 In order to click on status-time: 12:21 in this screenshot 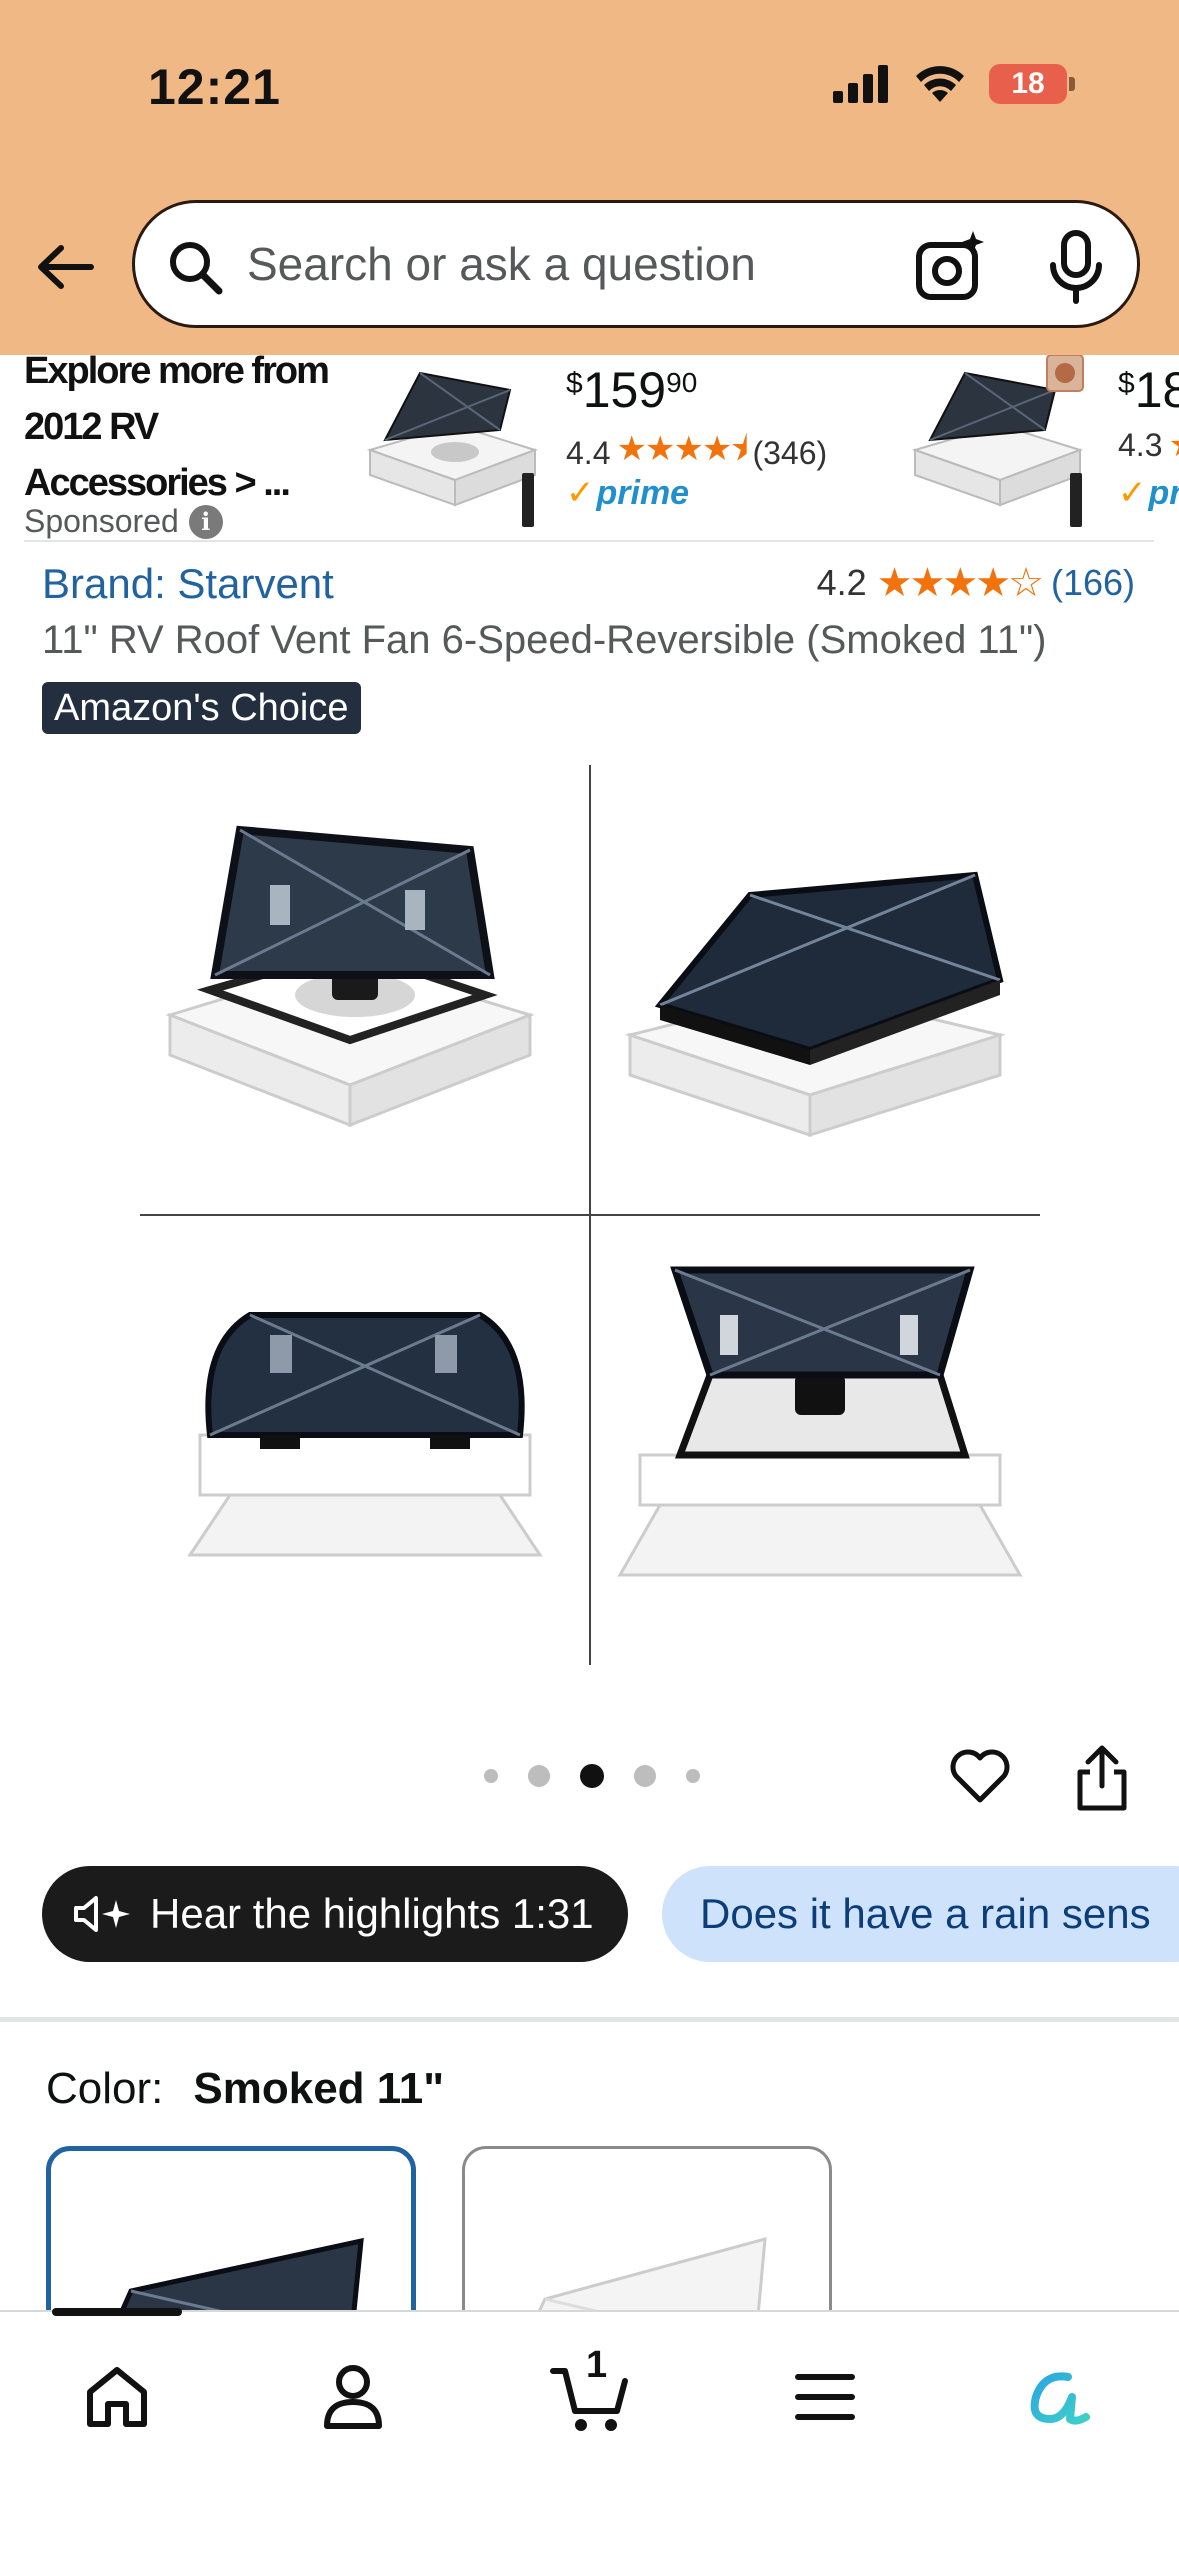, I will do `click(214, 87)`.